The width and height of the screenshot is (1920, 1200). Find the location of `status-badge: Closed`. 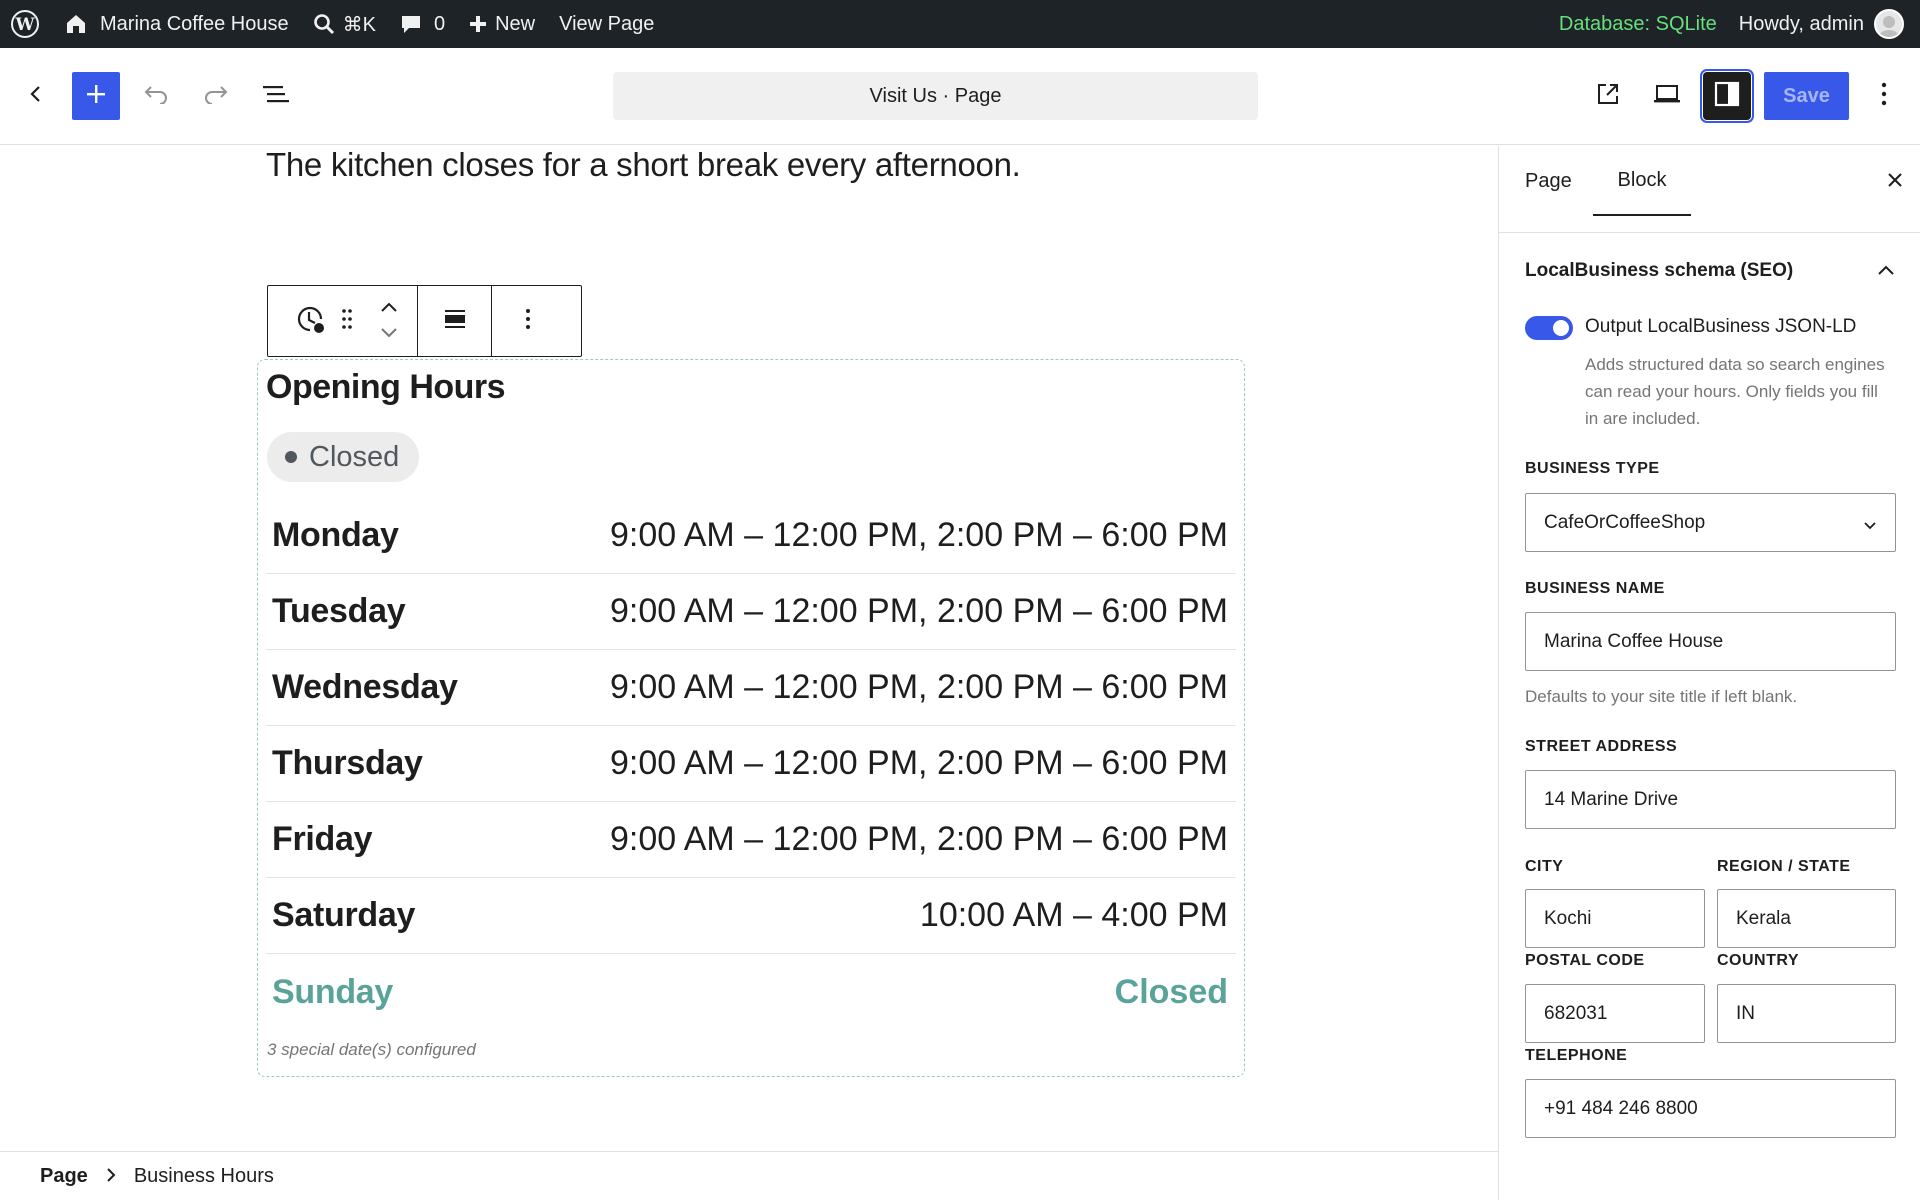

status-badge: Closed is located at coordinates (343, 457).